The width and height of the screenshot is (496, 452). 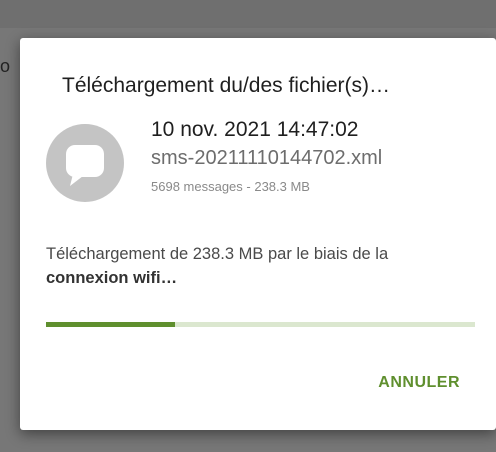 What do you see at coordinates (419, 383) in the screenshot?
I see `cancel-button: ANNULER` at bounding box center [419, 383].